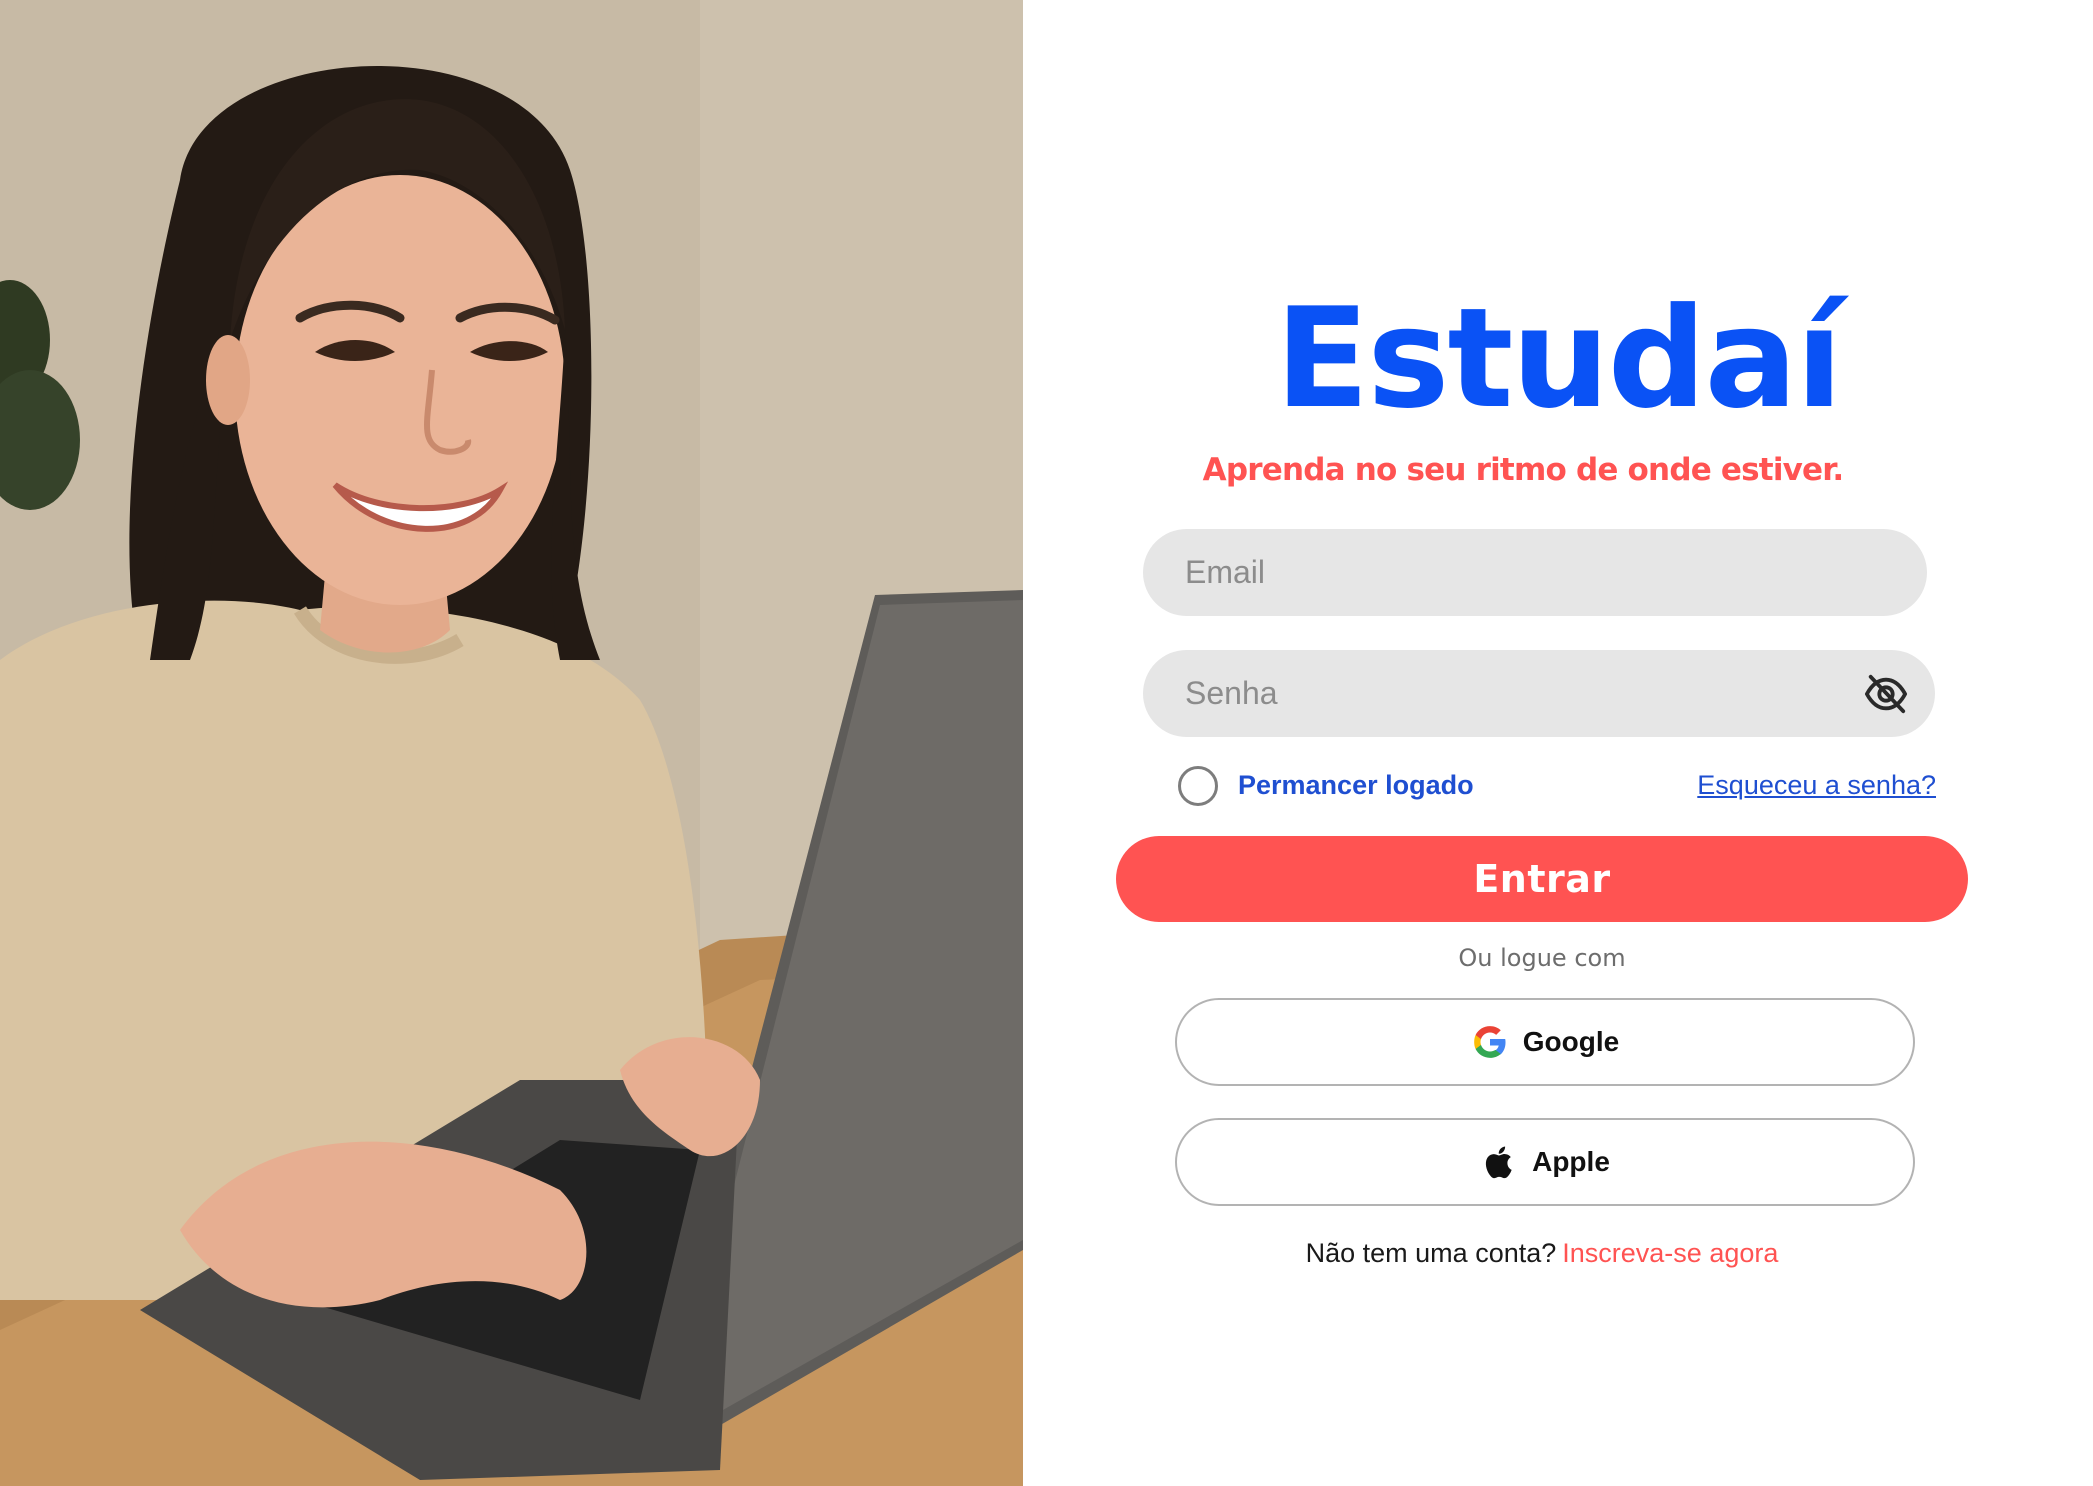 Image resolution: width=2093 pixels, height=1486 pixels. What do you see at coordinates (1519, 693) in the screenshot?
I see `password-input` at bounding box center [1519, 693].